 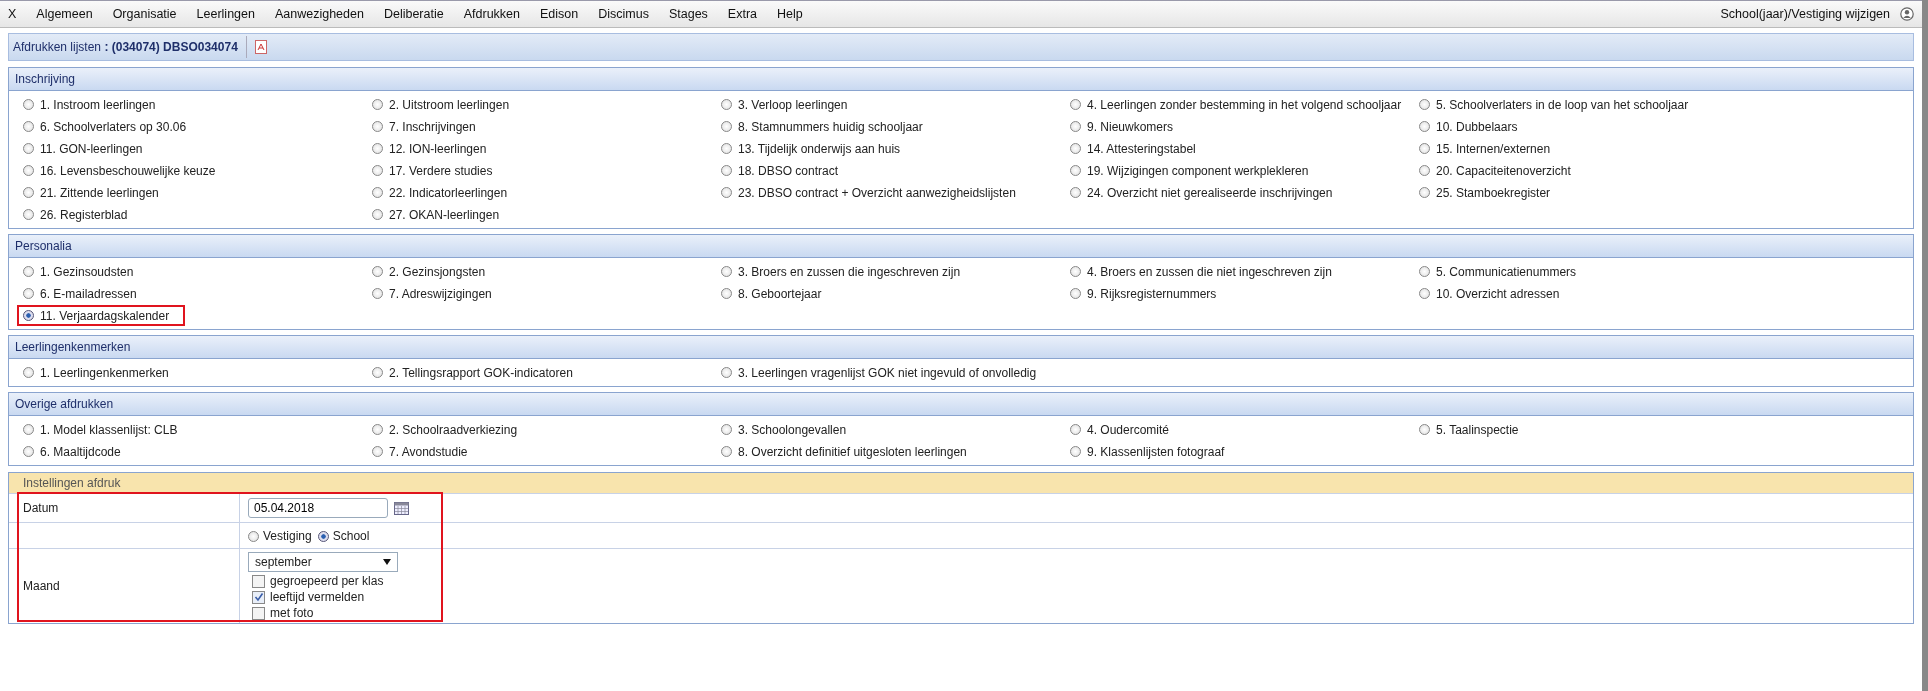 I want to click on report-option: 5. Taalinspectie, so click(x=1469, y=429).